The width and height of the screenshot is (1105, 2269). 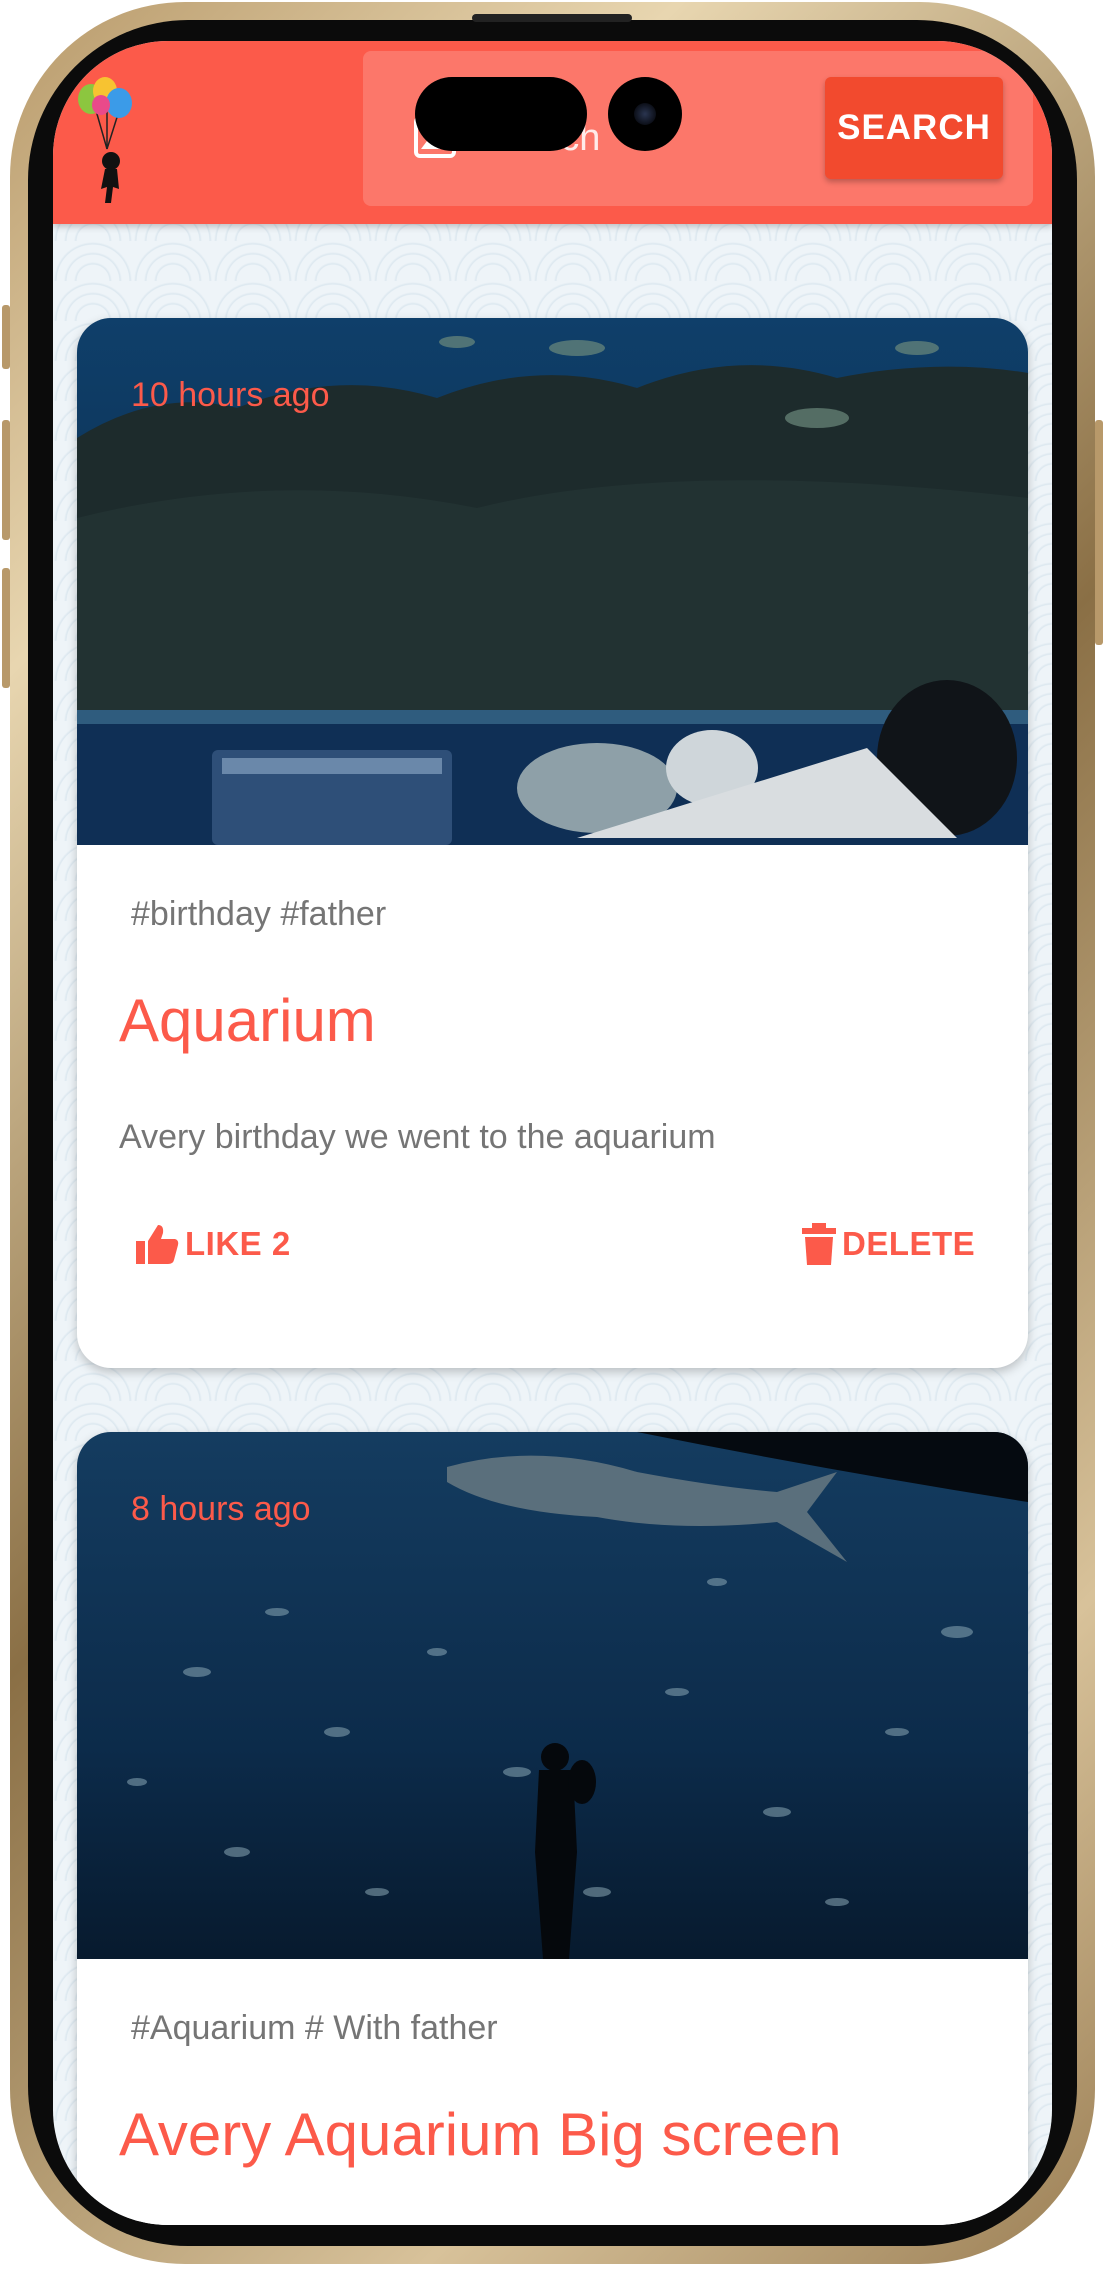 What do you see at coordinates (501, 114) in the screenshot?
I see `dynamic-island` at bounding box center [501, 114].